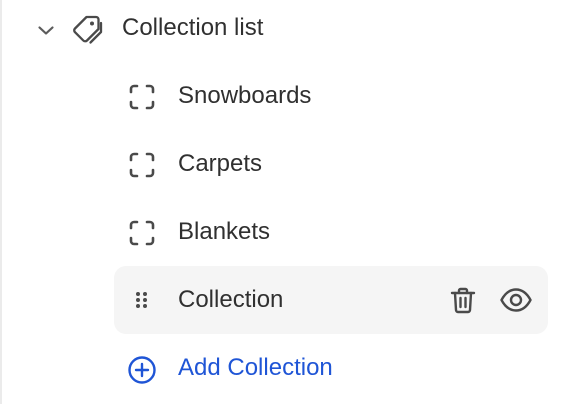 Image resolution: width=568 pixels, height=404 pixels. Describe the element at coordinates (331, 97) in the screenshot. I see `collection-item-snowboards: Snowboards` at that location.